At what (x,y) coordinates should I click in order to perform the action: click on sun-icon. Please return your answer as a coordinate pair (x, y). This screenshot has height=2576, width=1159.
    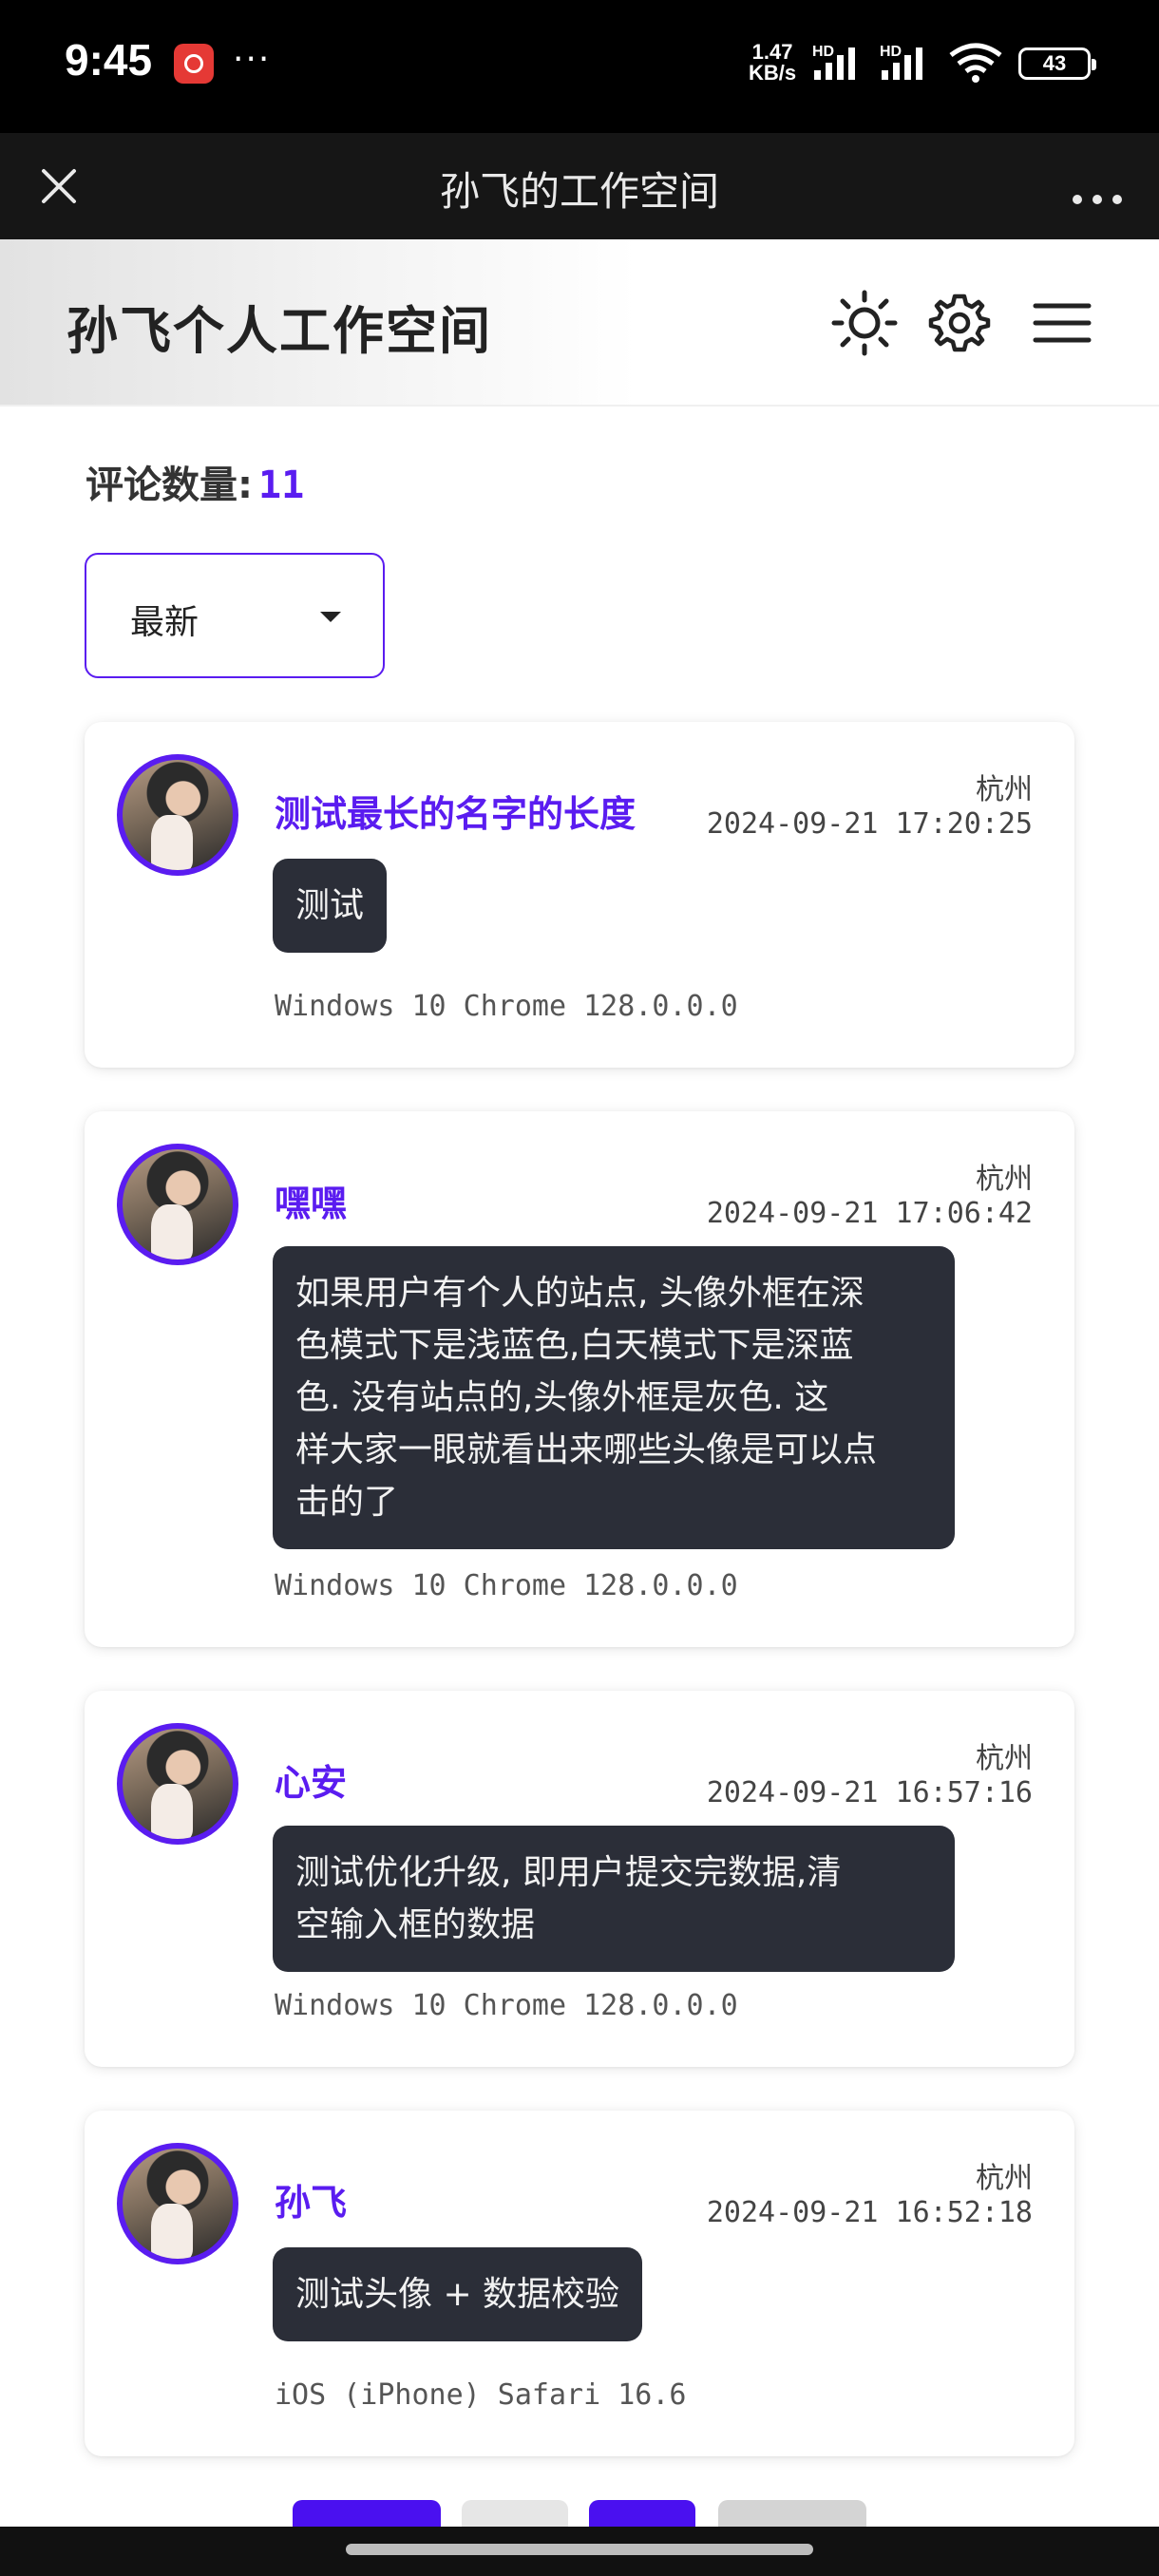
    Looking at the image, I should click on (864, 323).